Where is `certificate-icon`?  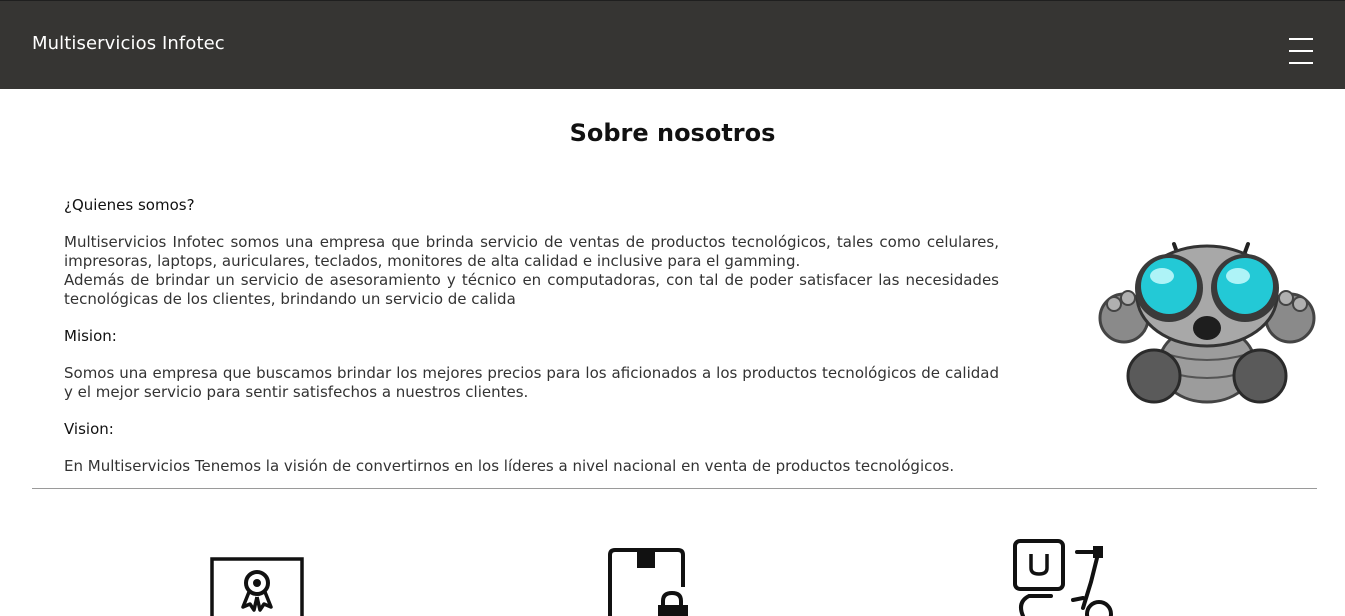
certificate-icon is located at coordinates (257, 586).